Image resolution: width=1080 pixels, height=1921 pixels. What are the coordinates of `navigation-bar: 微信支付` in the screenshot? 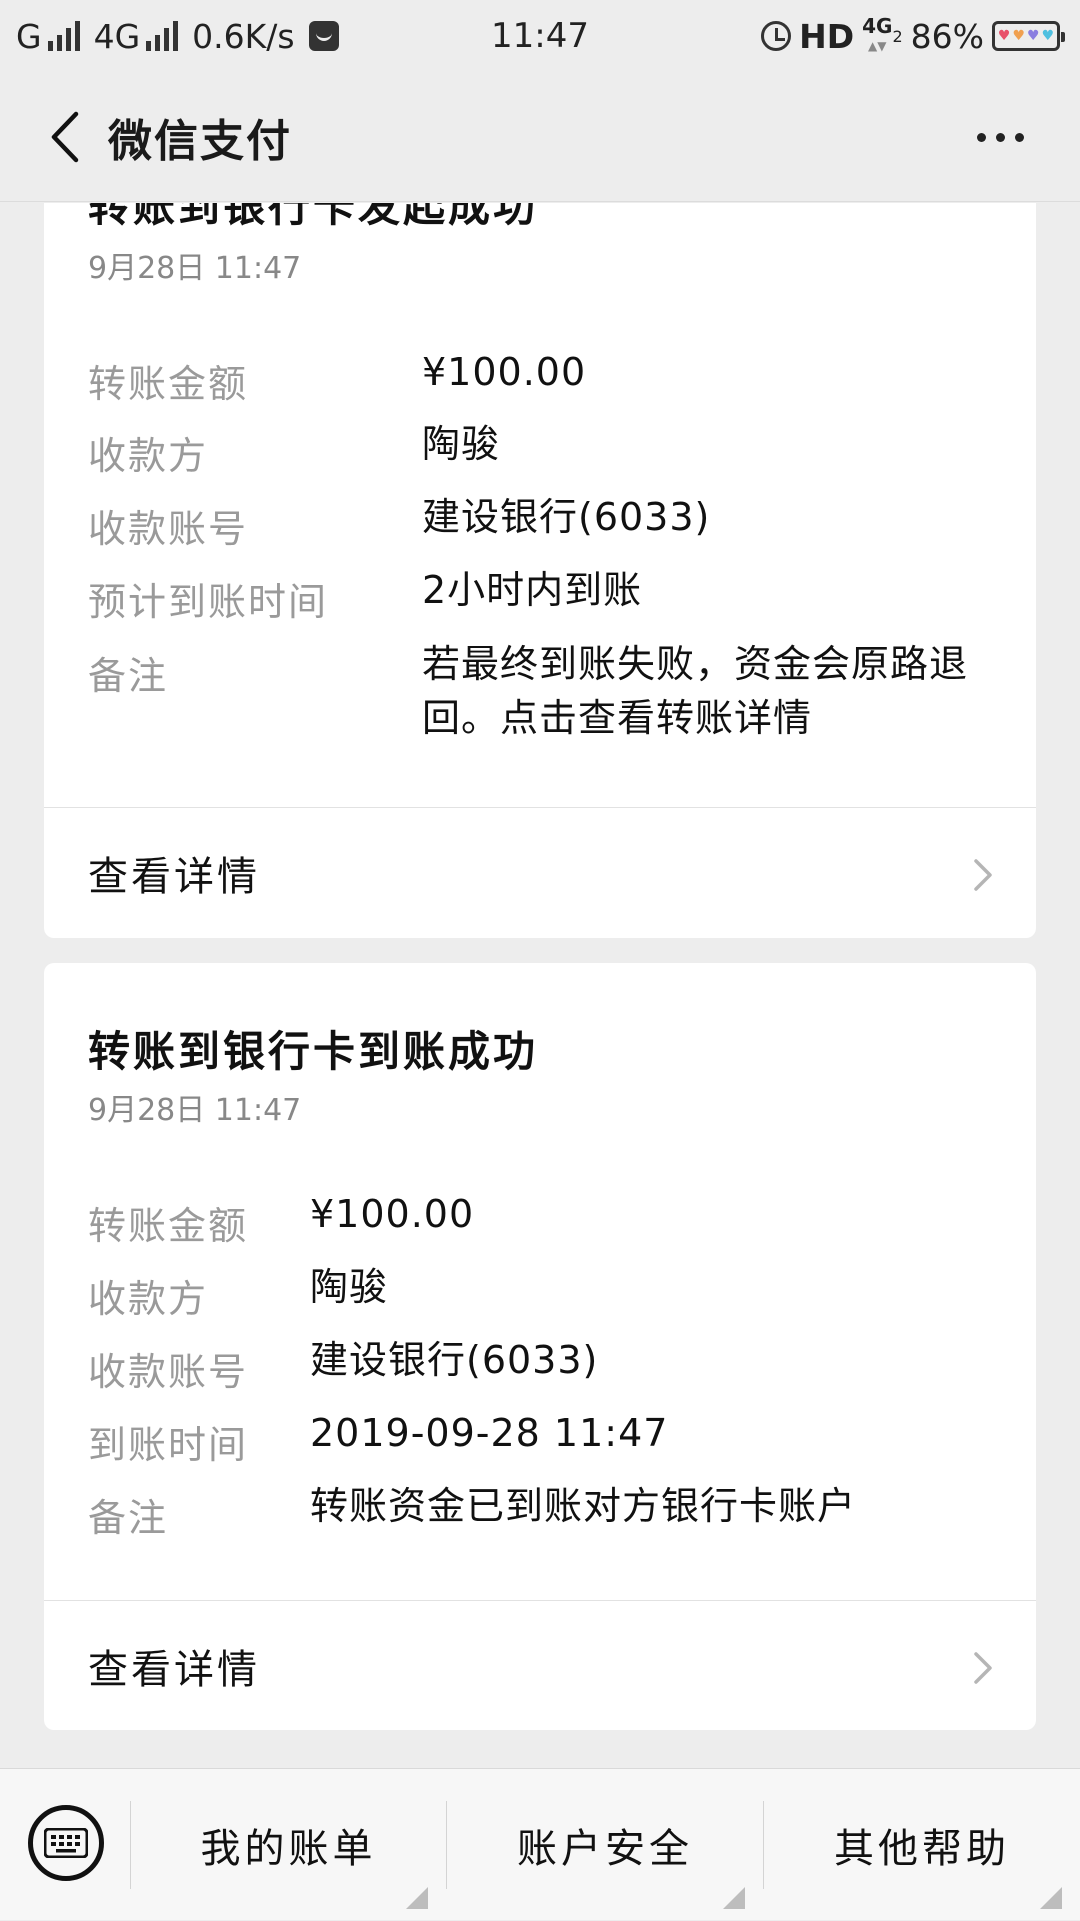 It's located at (540, 137).